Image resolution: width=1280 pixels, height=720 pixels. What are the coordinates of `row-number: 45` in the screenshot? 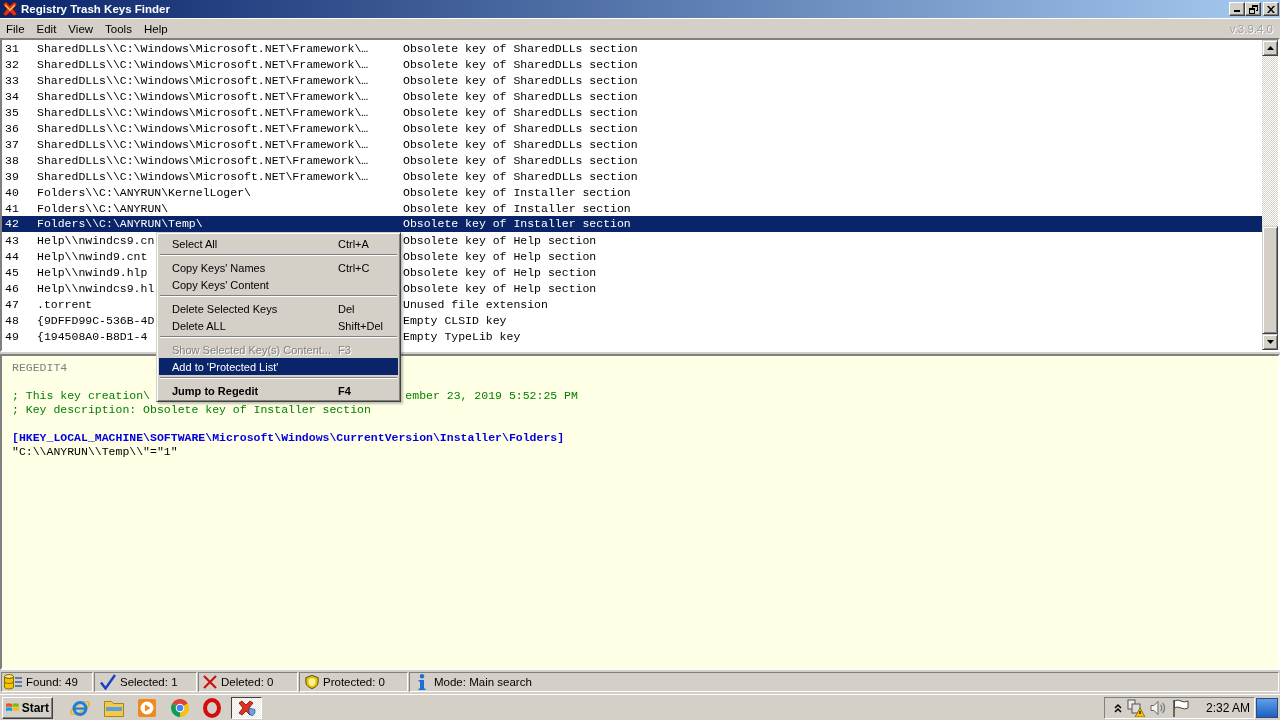 It's located at (10, 272).